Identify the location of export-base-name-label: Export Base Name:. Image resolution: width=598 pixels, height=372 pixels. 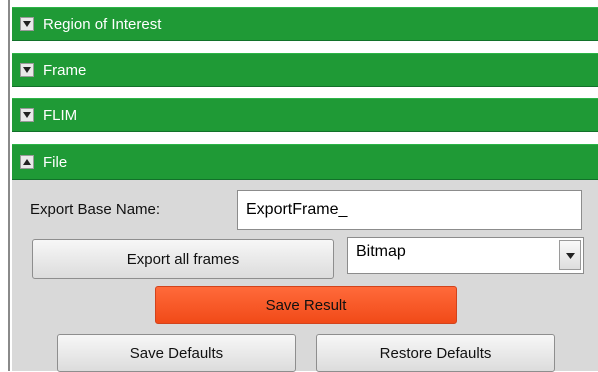
(95, 209).